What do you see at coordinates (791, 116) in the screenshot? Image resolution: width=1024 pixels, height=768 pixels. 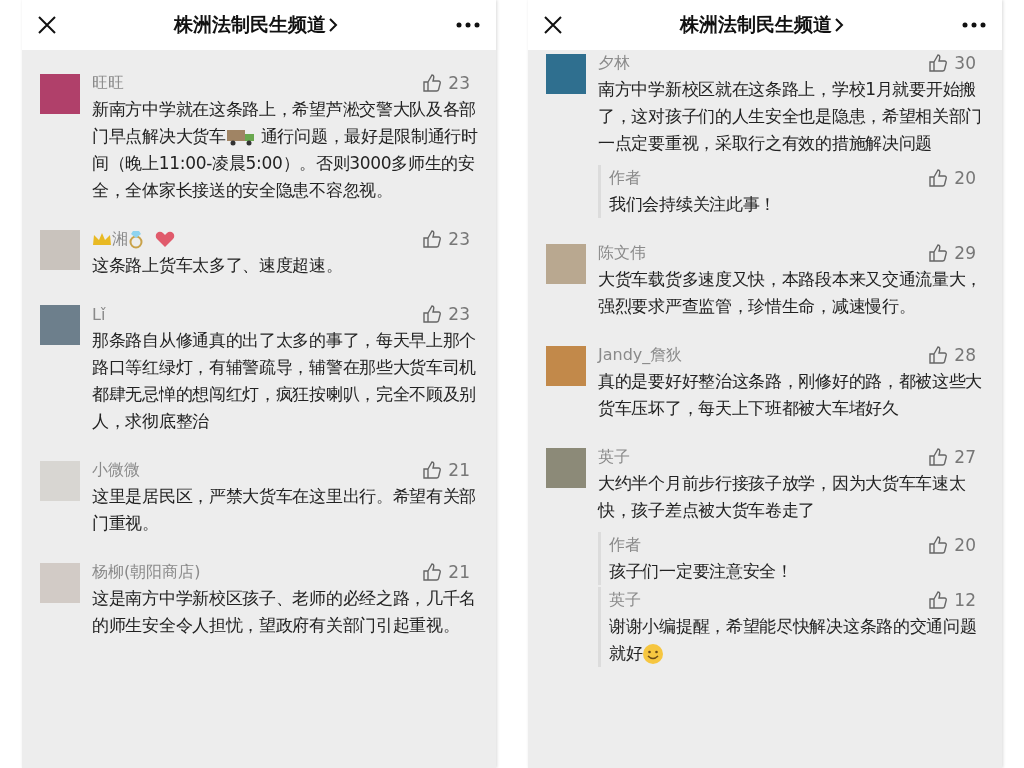 I see `comment-text: 南方中学新校区就在这条路上，学校1月就要开始搬了，这对孩子们的人生安全也是隐患，希望相关部门一点定要重视，采取行之有效的措施解决问题` at bounding box center [791, 116].